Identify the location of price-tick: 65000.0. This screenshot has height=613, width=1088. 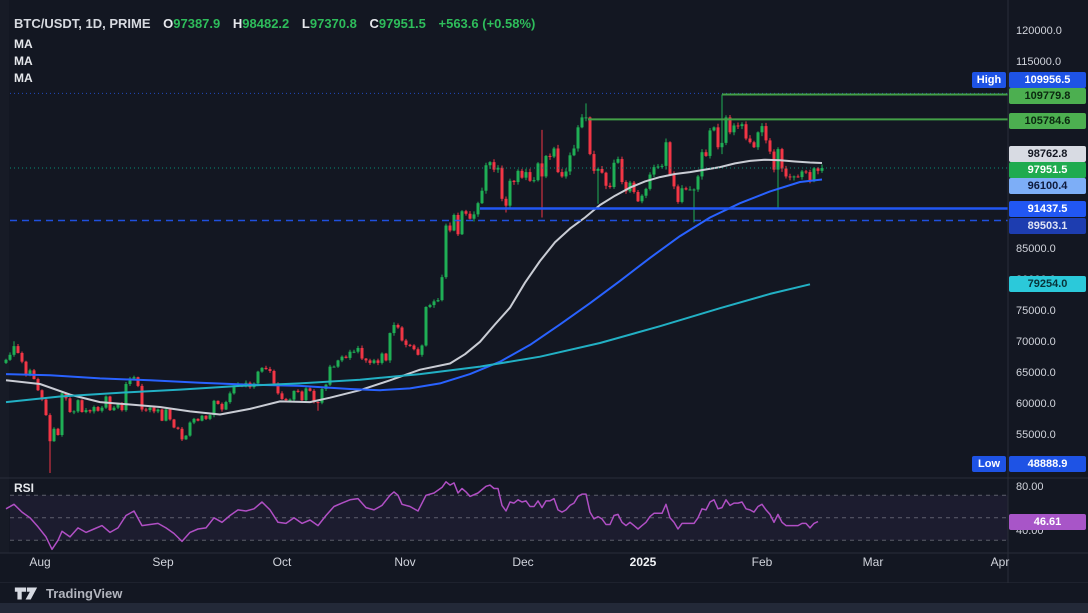
(1036, 373).